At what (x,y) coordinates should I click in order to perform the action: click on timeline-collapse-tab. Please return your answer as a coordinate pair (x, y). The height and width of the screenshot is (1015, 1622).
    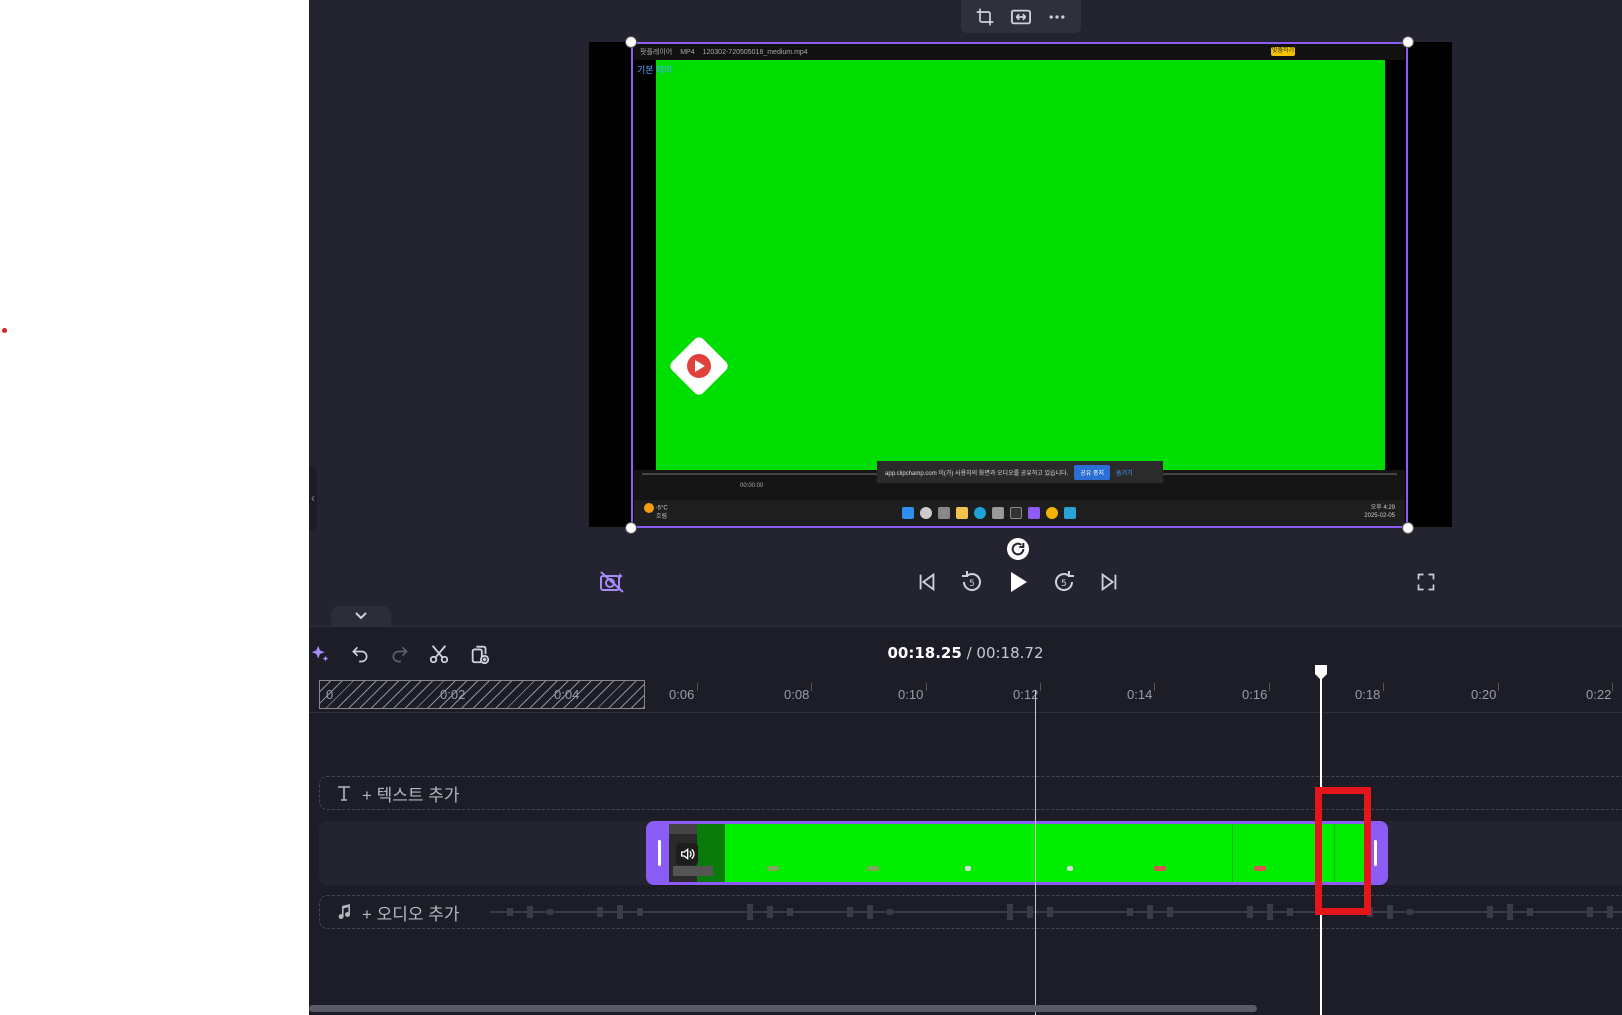
    Looking at the image, I should click on (361, 616).